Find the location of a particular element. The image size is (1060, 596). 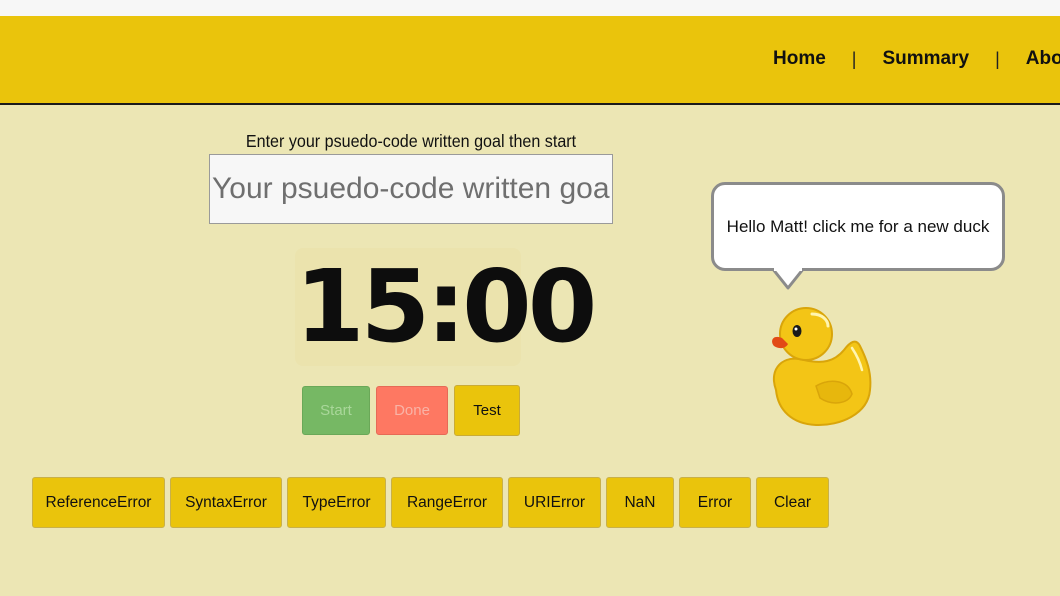

countdown-timer: 15:00 is located at coordinates (446, 307).